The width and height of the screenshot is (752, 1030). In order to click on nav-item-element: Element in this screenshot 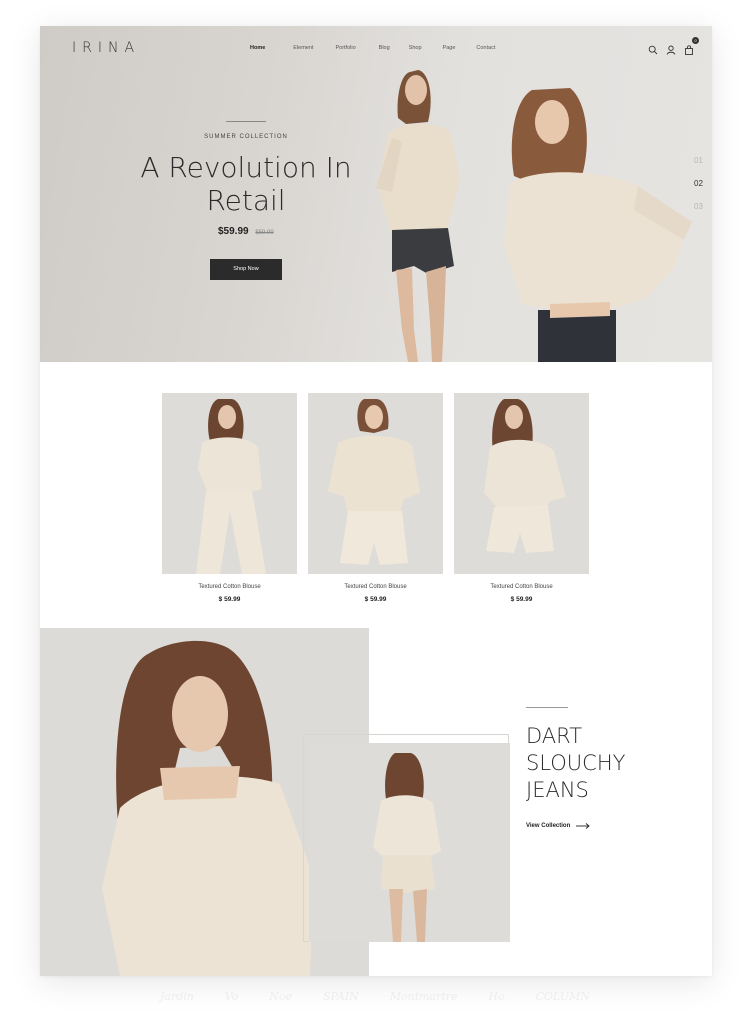, I will do `click(303, 48)`.